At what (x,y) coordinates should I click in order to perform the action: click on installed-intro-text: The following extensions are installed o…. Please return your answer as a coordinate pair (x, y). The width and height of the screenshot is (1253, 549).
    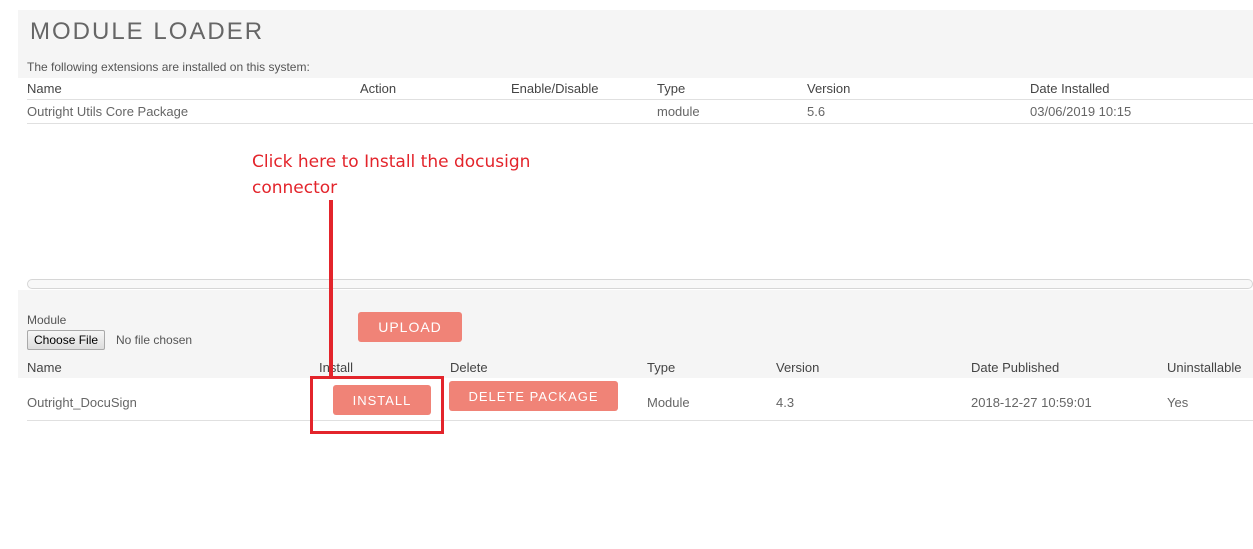
    Looking at the image, I should click on (168, 67).